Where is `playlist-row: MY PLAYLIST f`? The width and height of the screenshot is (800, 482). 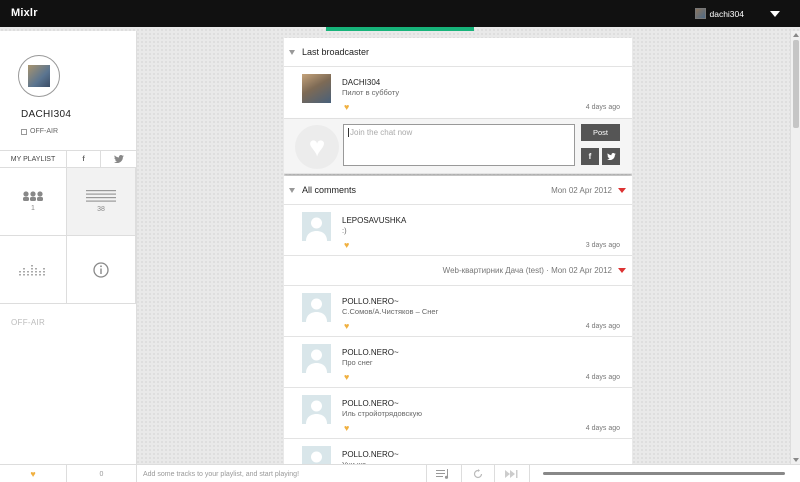 playlist-row: MY PLAYLIST f is located at coordinates (68, 159).